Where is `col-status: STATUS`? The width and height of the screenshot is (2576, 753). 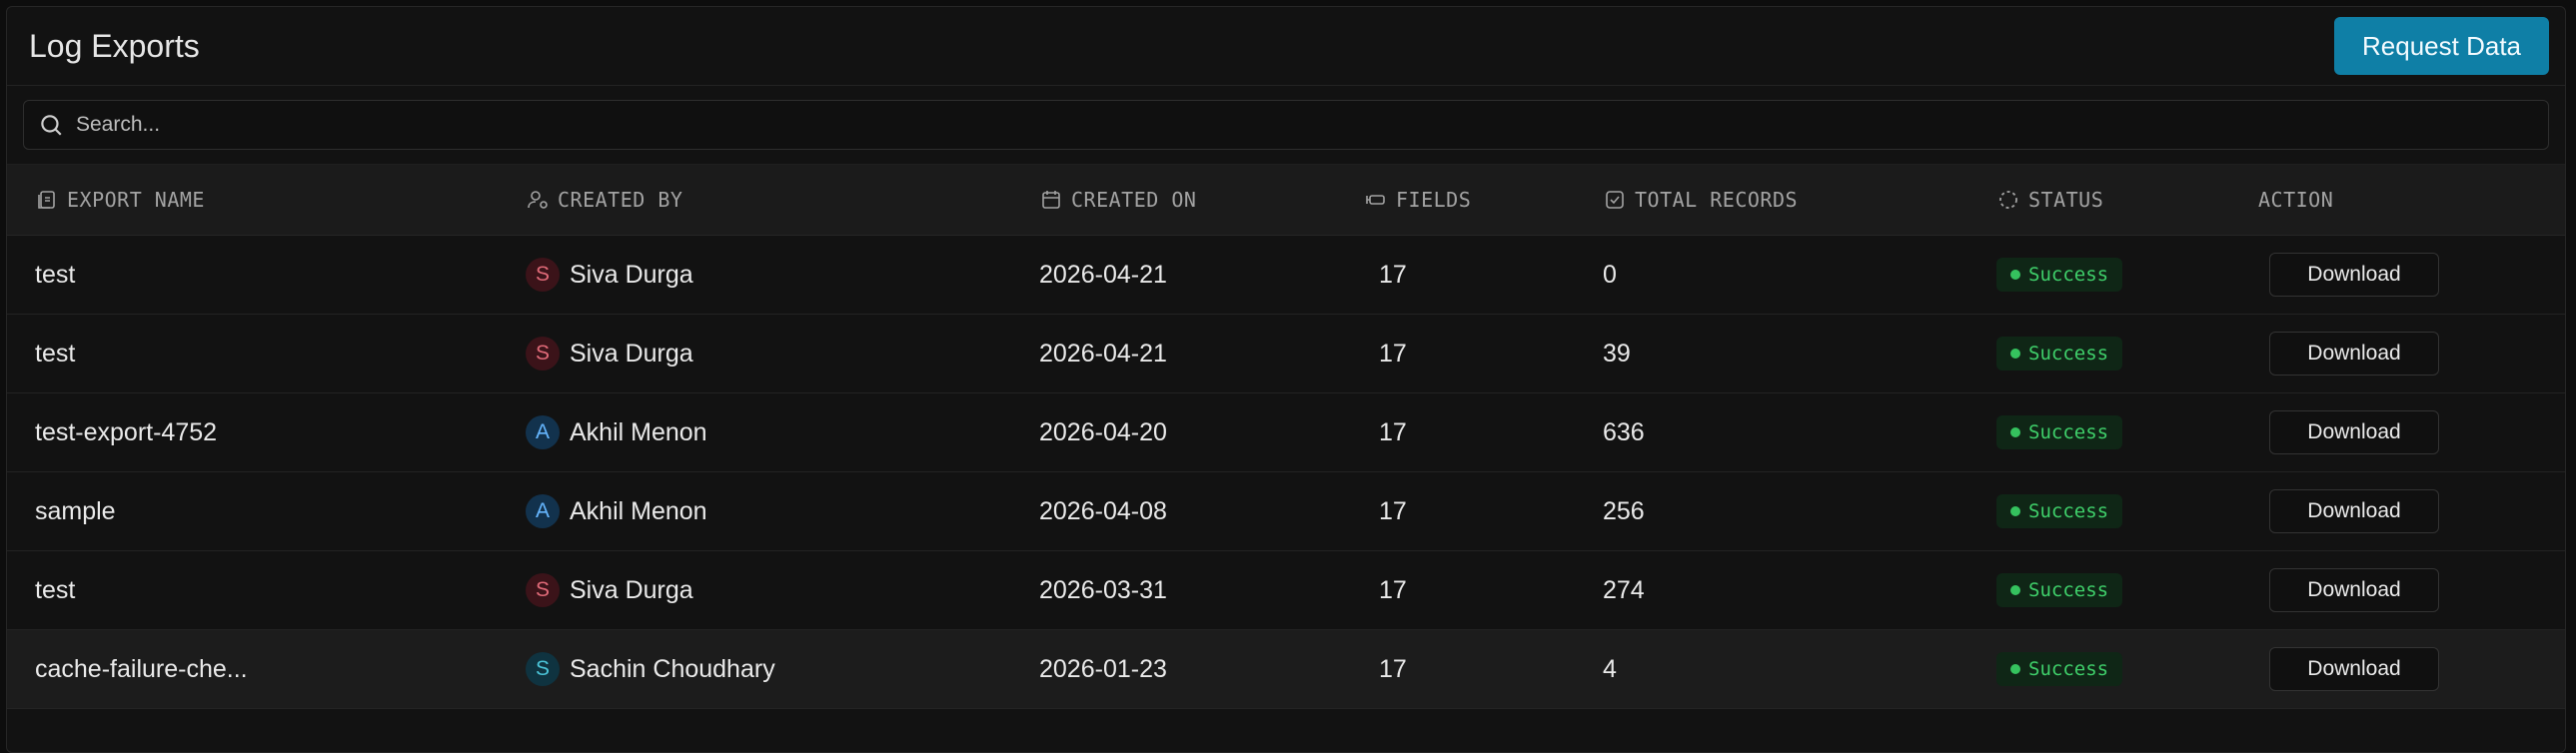 col-status: STATUS is located at coordinates (2049, 200).